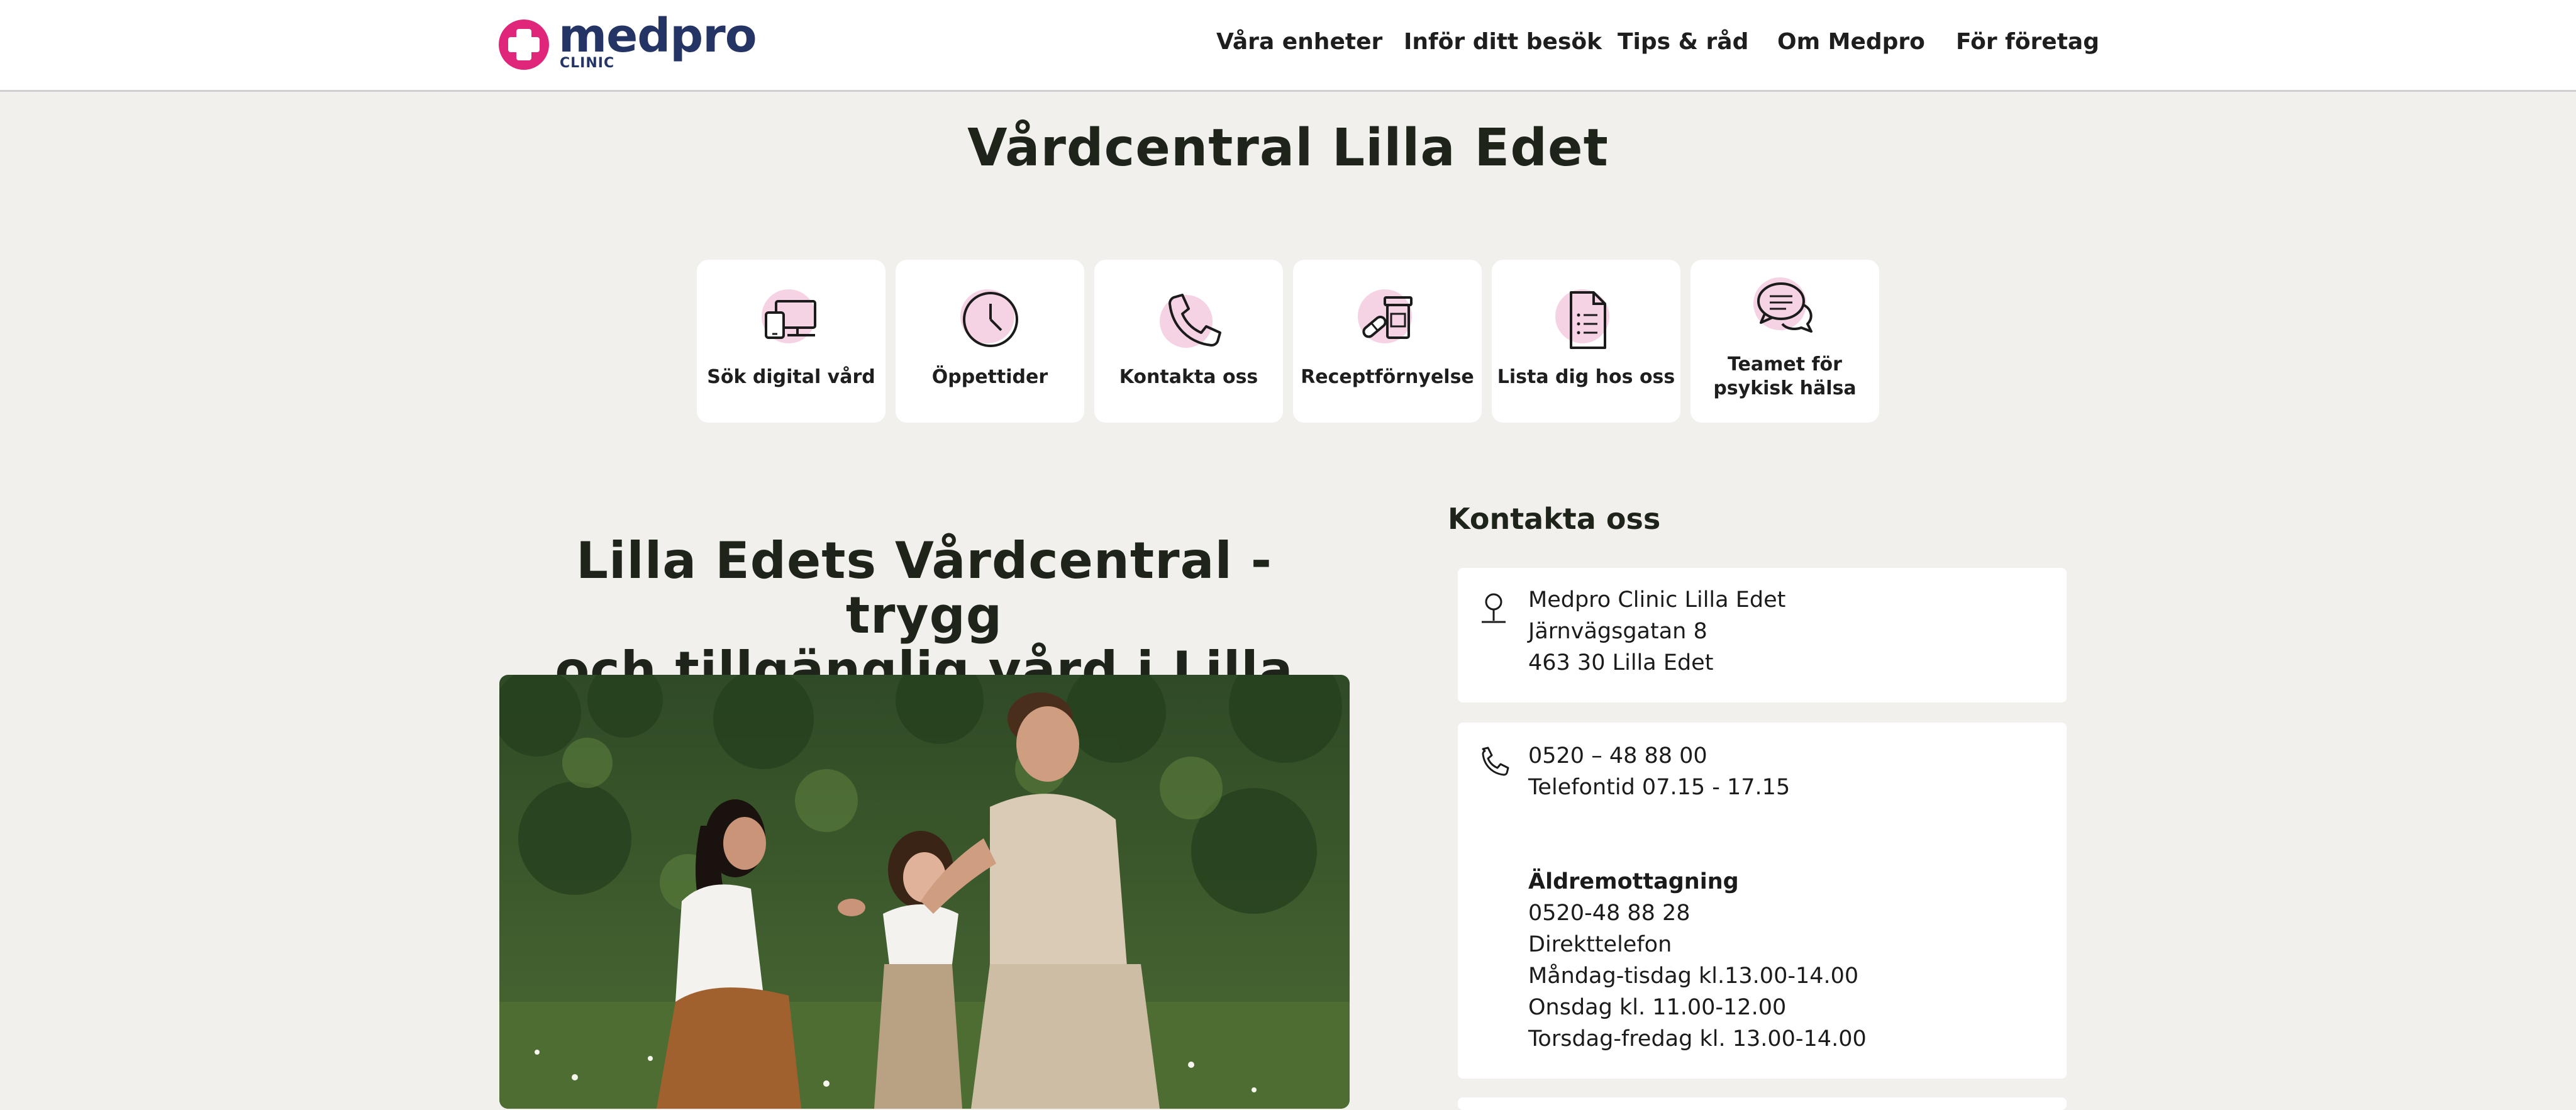  What do you see at coordinates (1785, 364) in the screenshot?
I see `card-label-line: Teamet för` at bounding box center [1785, 364].